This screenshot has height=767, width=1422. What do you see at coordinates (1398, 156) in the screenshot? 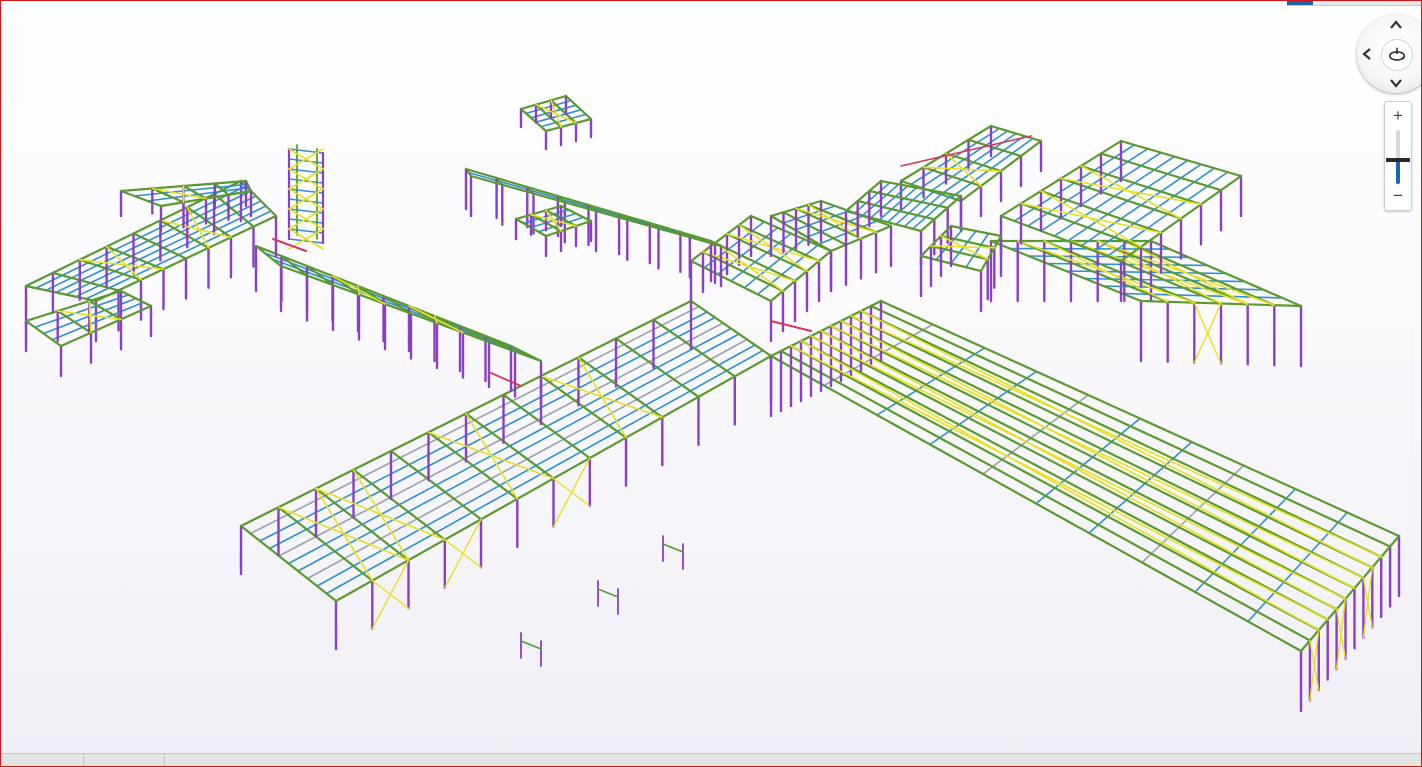
I see `zoom-control: + −` at bounding box center [1398, 156].